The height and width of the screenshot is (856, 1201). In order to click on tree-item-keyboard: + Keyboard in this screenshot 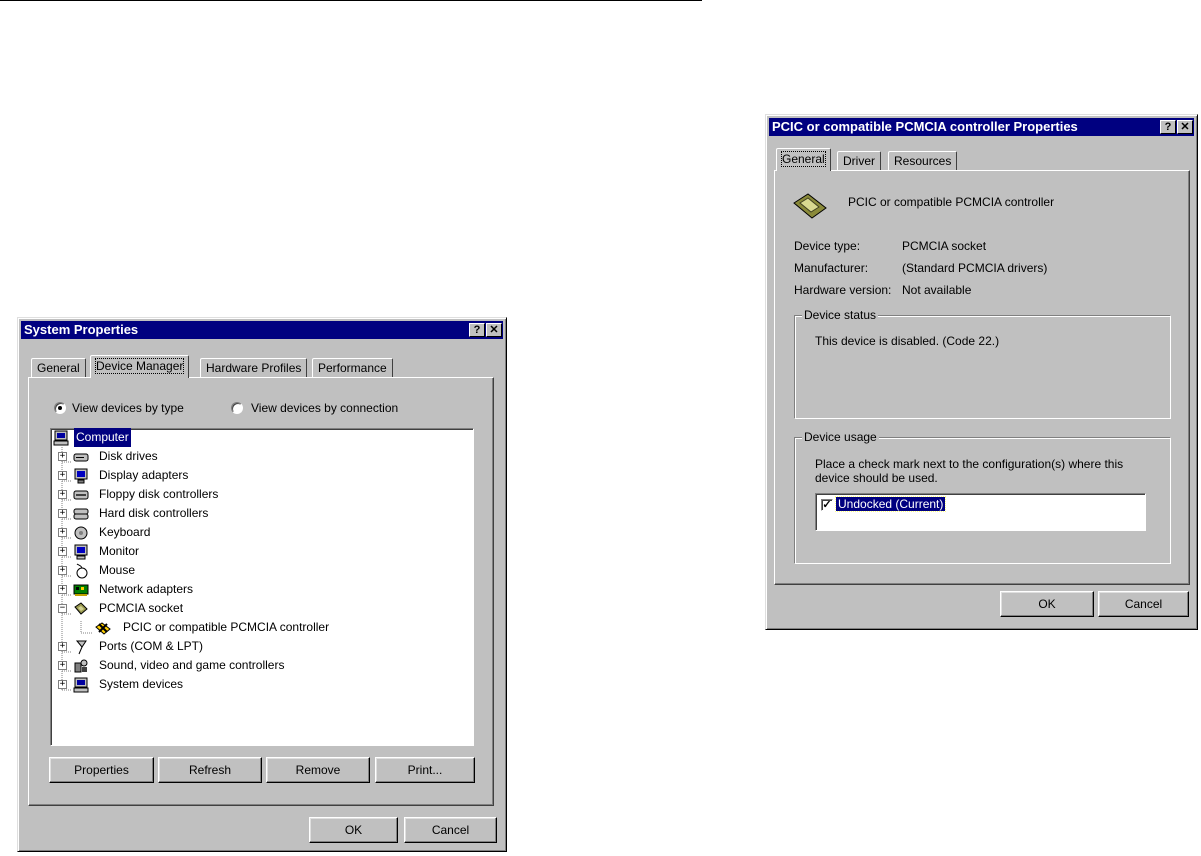, I will do `click(251, 532)`.